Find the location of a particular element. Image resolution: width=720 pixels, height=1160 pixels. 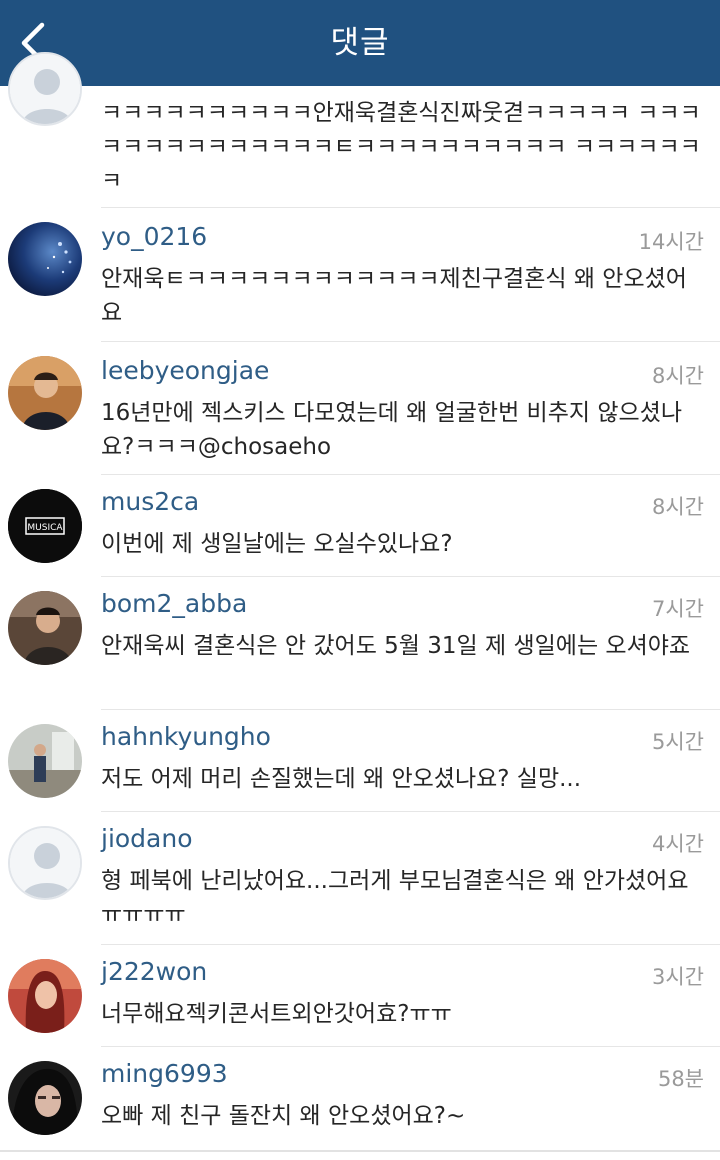

top-bar: 댓글 is located at coordinates (360, 43).